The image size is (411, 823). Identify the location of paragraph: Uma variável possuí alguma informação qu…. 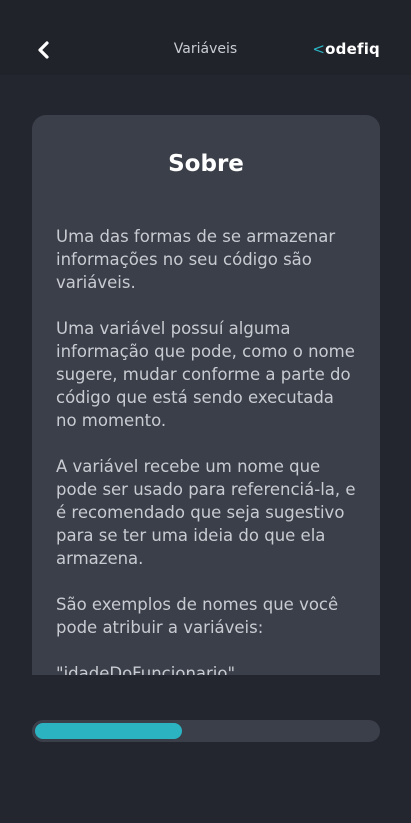
(205, 374).